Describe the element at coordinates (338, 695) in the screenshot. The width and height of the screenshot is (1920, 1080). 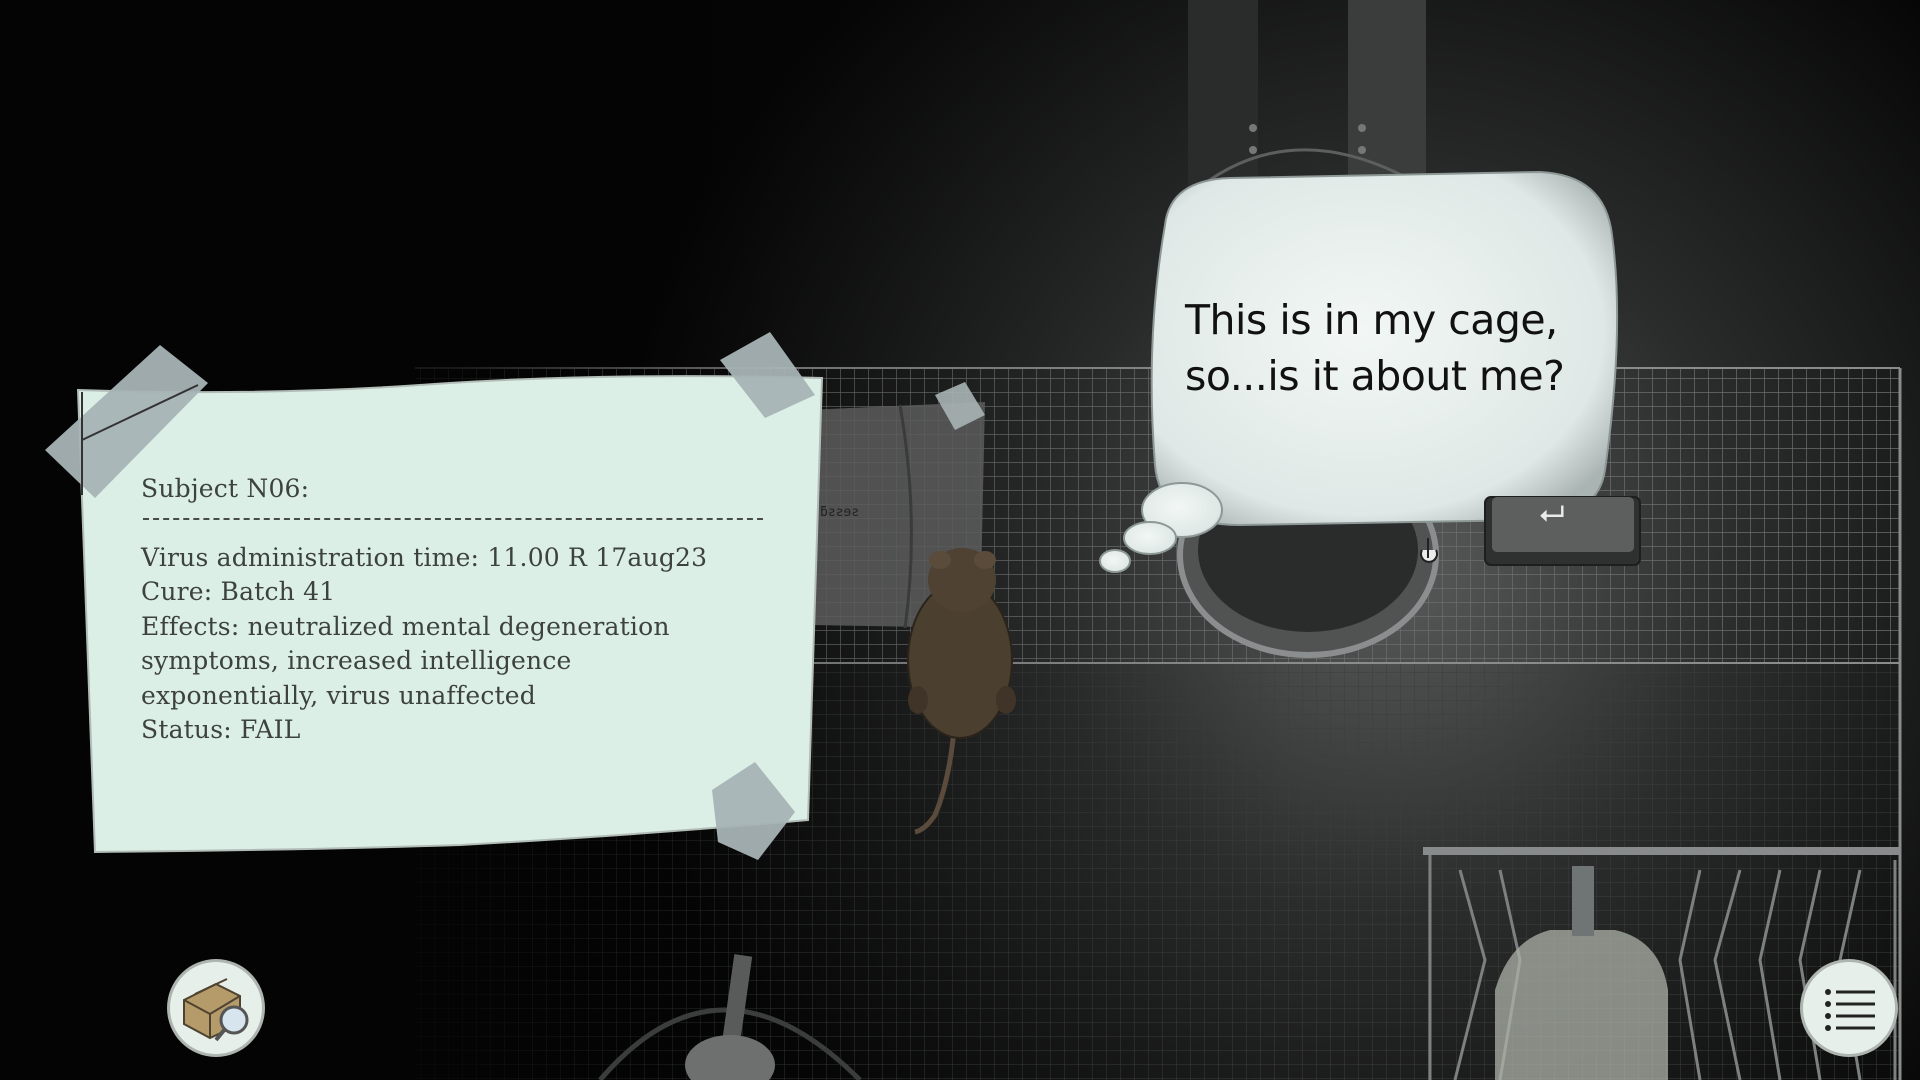
I see `note-line: exponentially, virus unaffected` at that location.